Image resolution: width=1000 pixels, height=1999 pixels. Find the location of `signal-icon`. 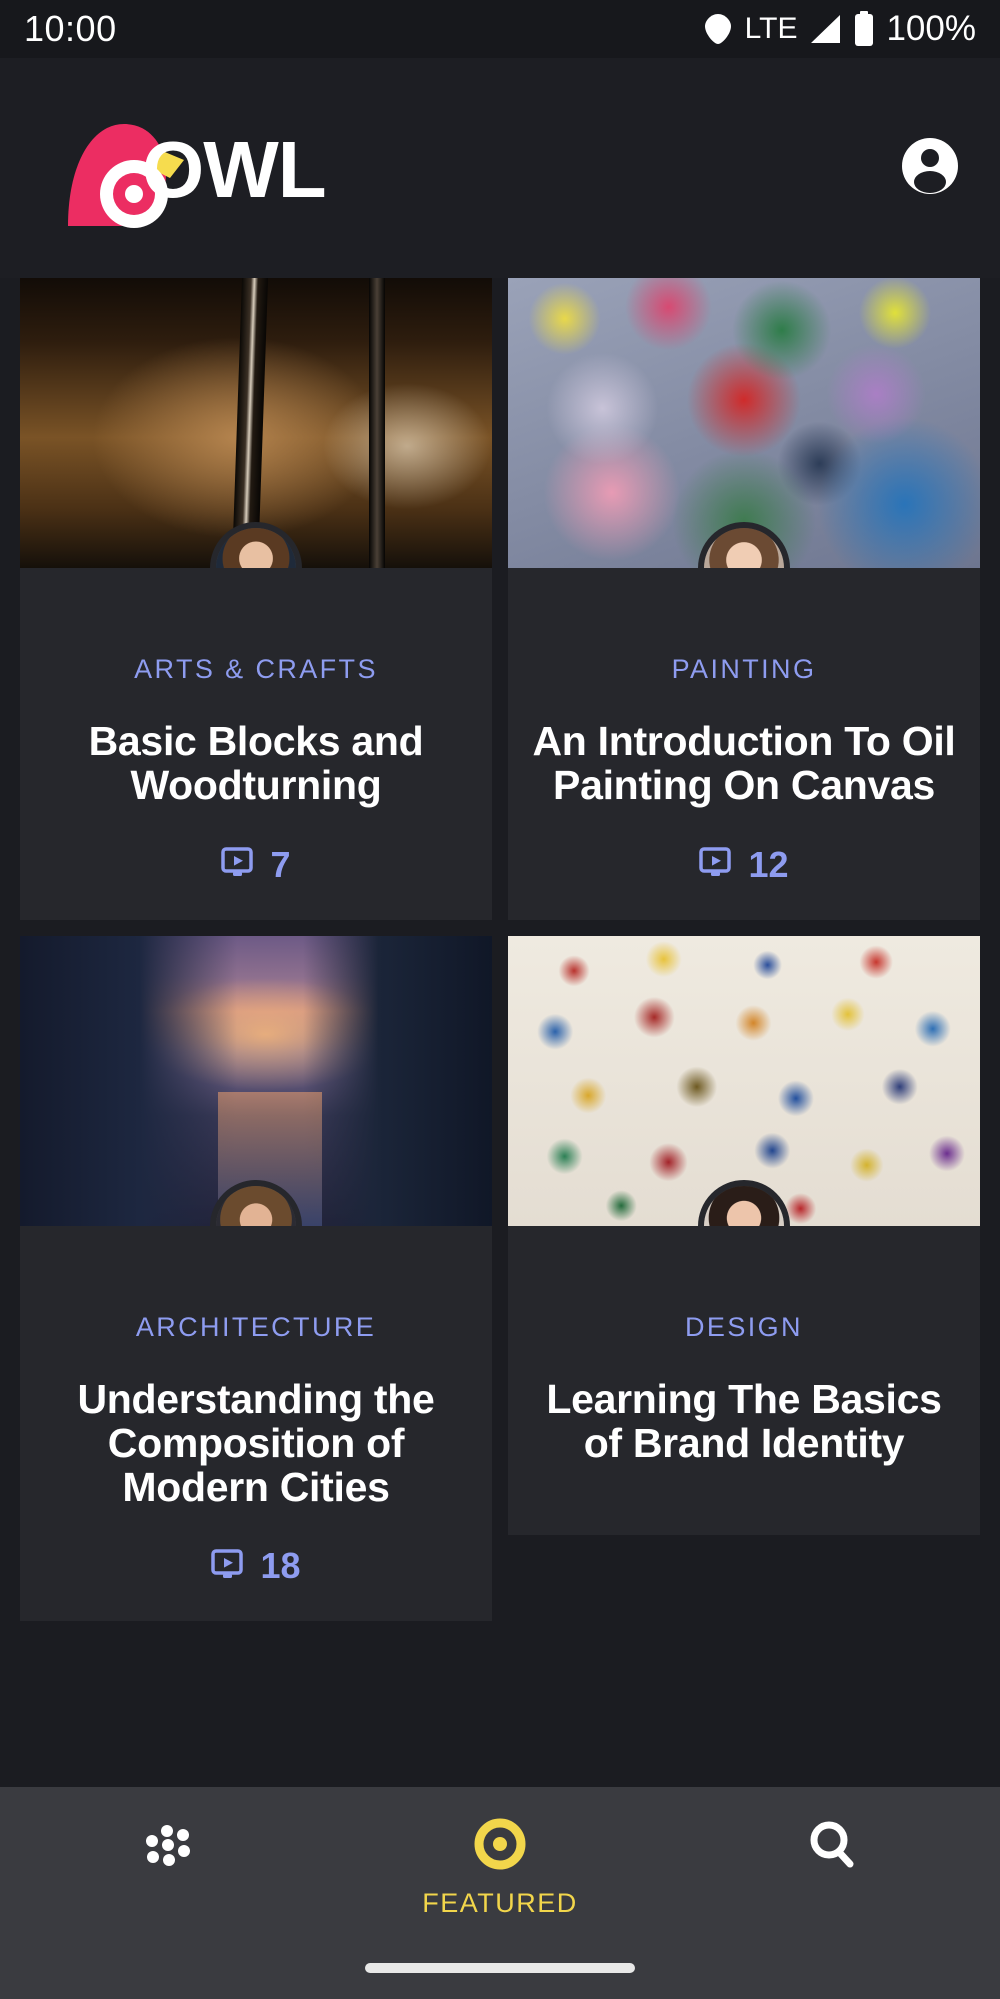

signal-icon is located at coordinates (825, 29).